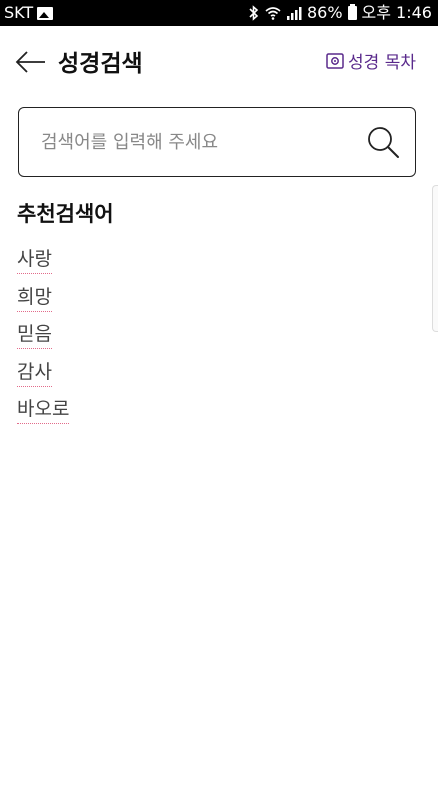 The image size is (438, 786). I want to click on battery-icon, so click(352, 12).